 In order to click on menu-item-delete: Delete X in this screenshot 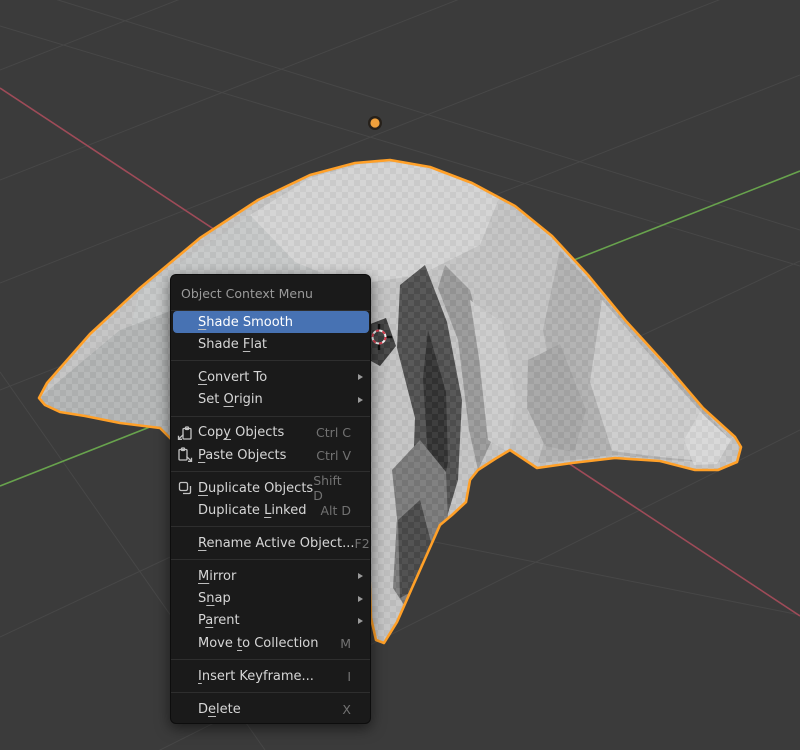, I will do `click(270, 709)`.